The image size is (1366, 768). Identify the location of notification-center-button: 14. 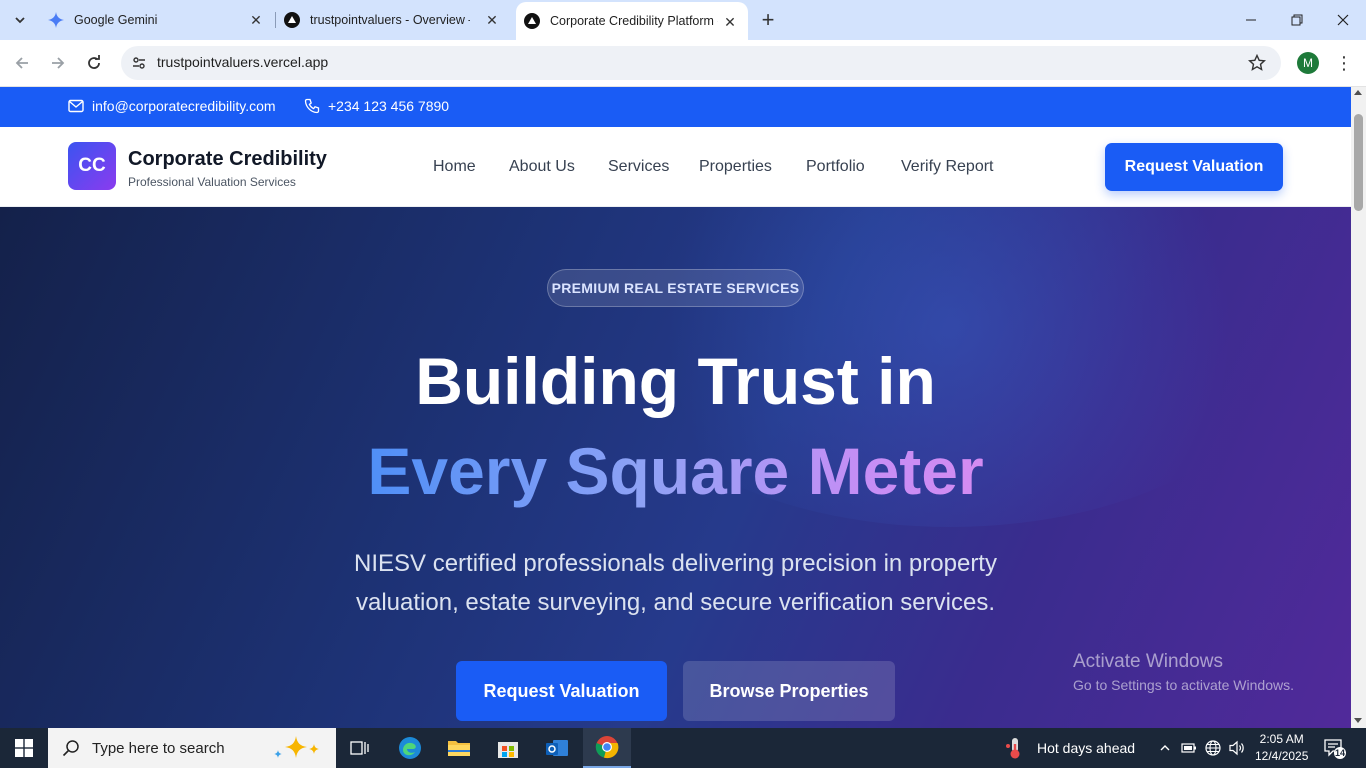
(1334, 748).